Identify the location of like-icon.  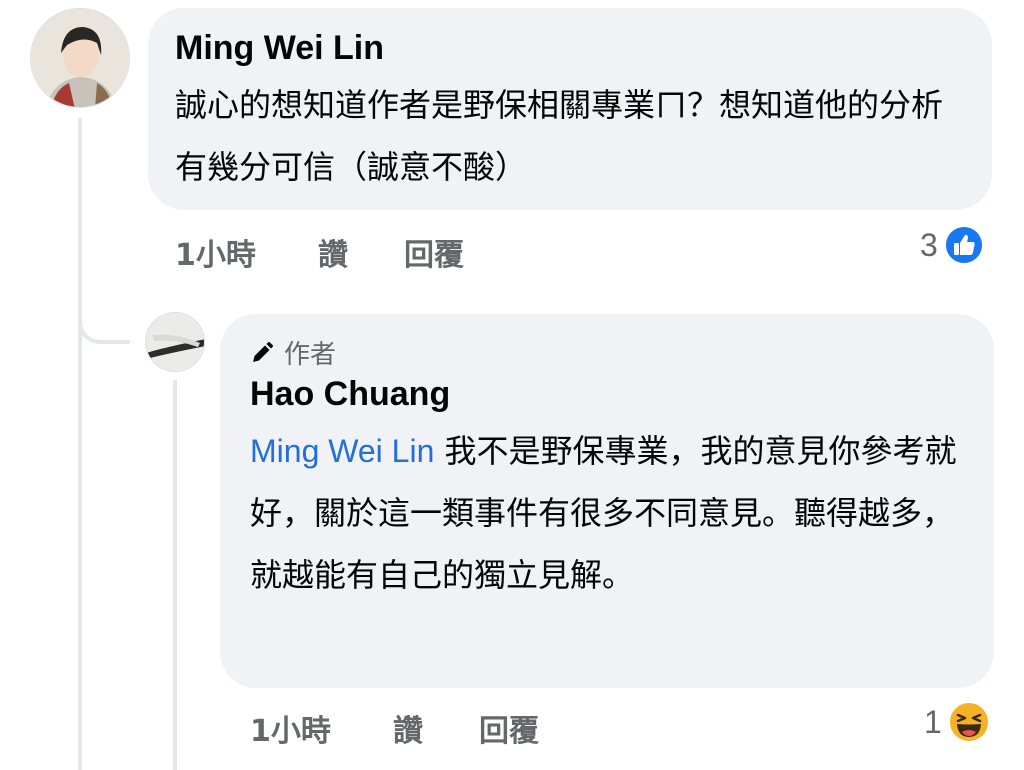
(963, 245).